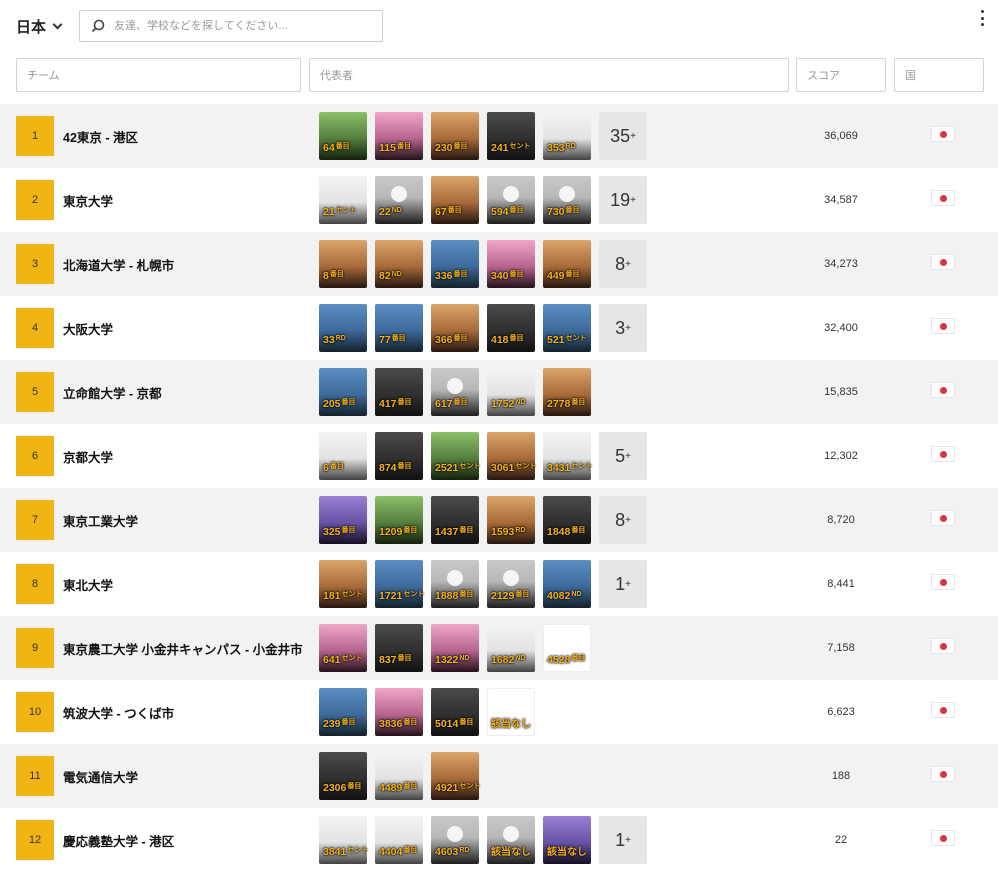  I want to click on representative-avatar: 4489番目, so click(399, 776).